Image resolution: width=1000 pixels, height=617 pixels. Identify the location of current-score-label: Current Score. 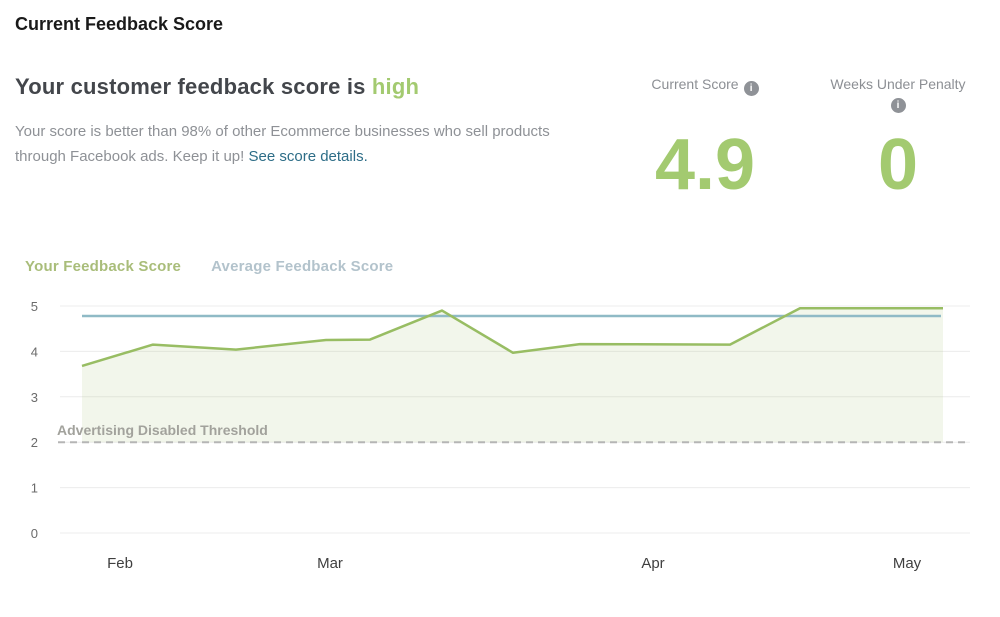
(695, 84).